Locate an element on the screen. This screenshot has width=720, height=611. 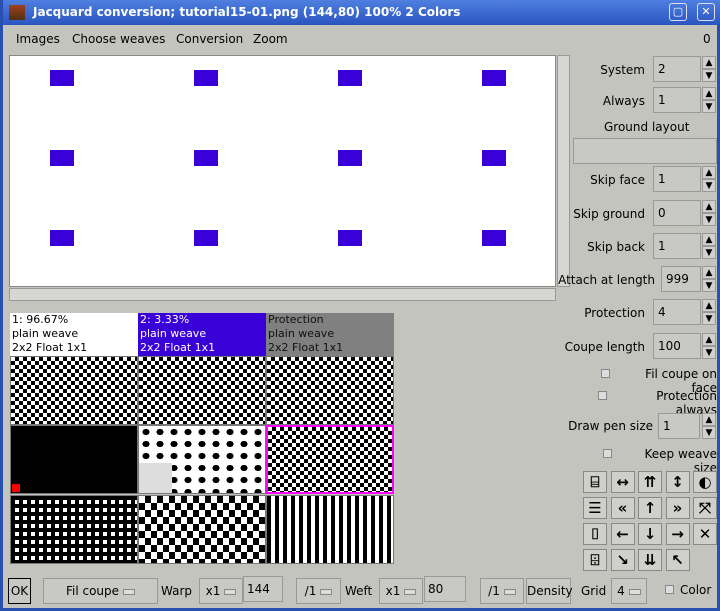
skip-back-up: ▲ is located at coordinates (709, 239).